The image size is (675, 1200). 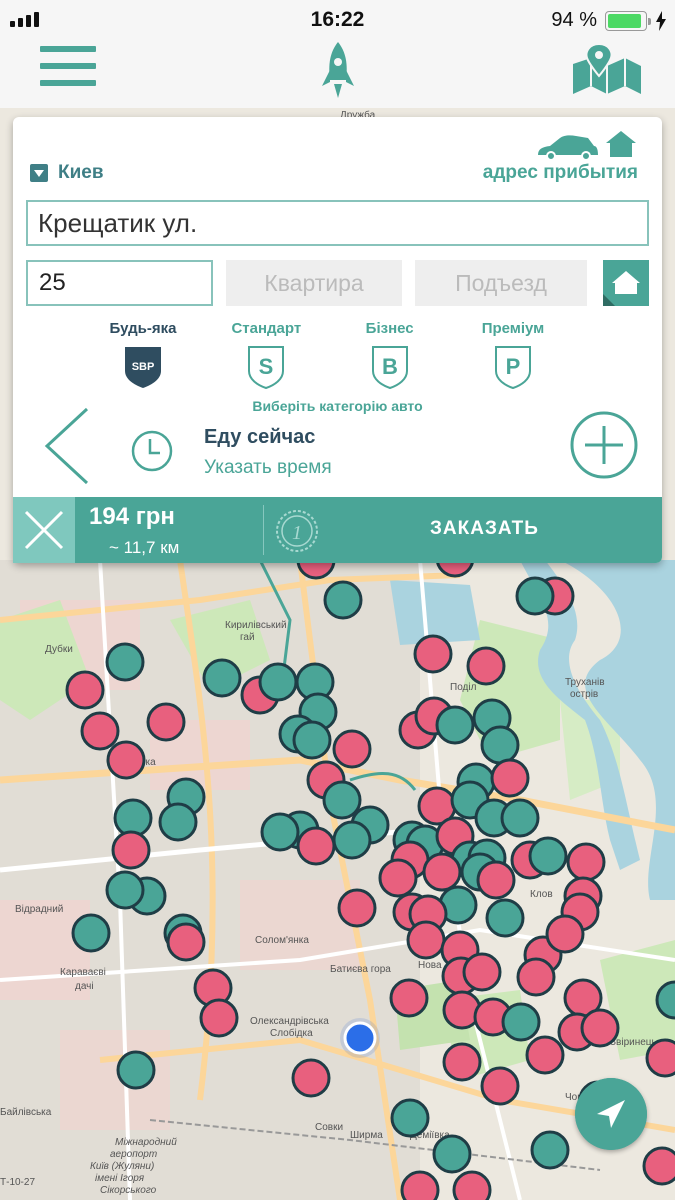 What do you see at coordinates (289, 1021) in the screenshot?
I see `svg-text: Олександрівська` at bounding box center [289, 1021].